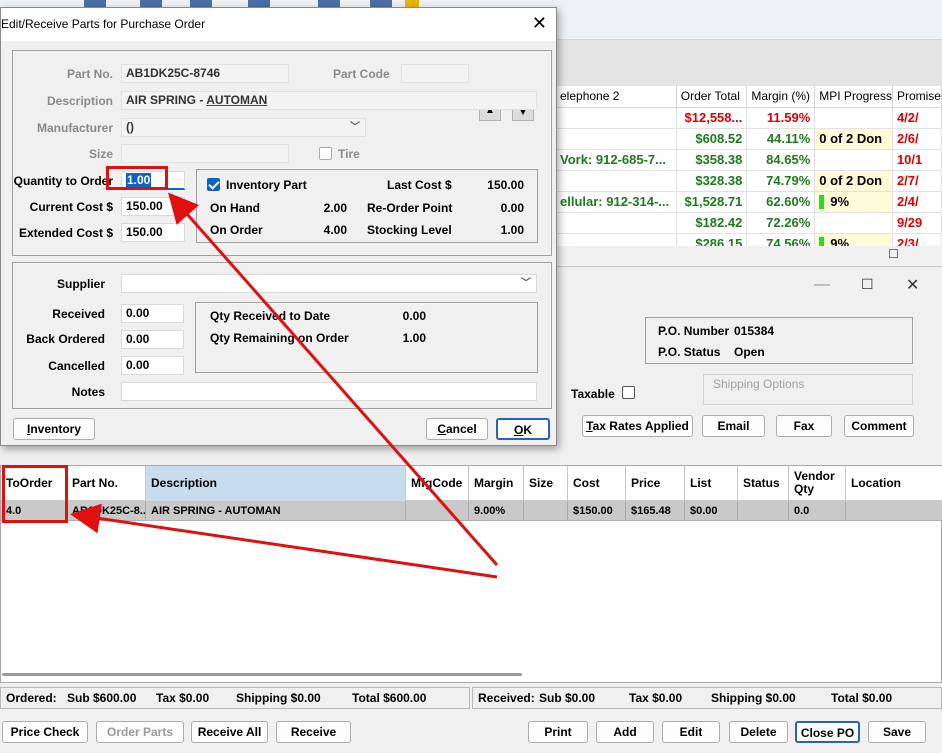 The height and width of the screenshot is (753, 942). Describe the element at coordinates (284, 541) in the screenshot. I see `arrow-to-to-order` at that location.